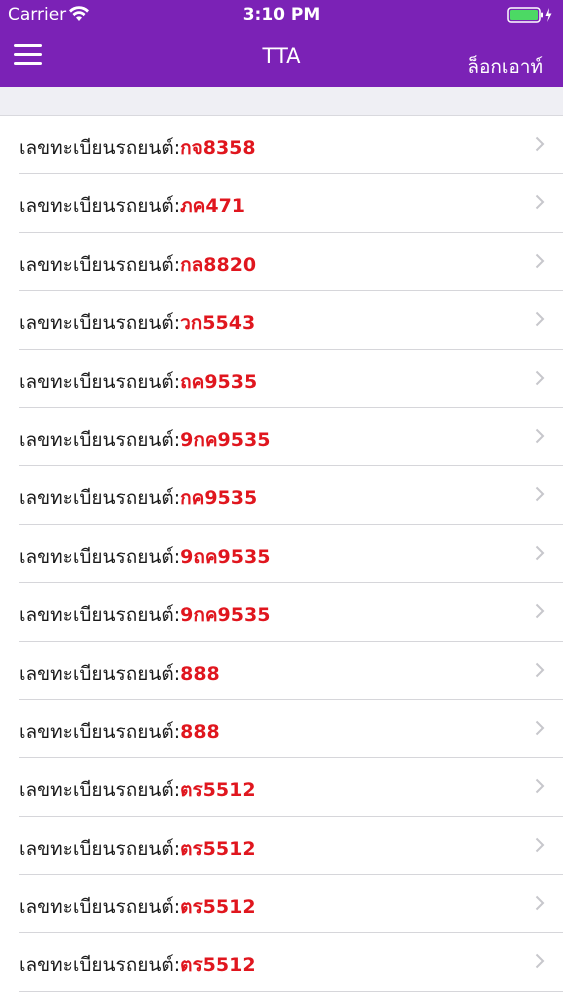 The image size is (563, 1000). Describe the element at coordinates (219, 498) in the screenshot. I see `plate-number: กค9535` at that location.